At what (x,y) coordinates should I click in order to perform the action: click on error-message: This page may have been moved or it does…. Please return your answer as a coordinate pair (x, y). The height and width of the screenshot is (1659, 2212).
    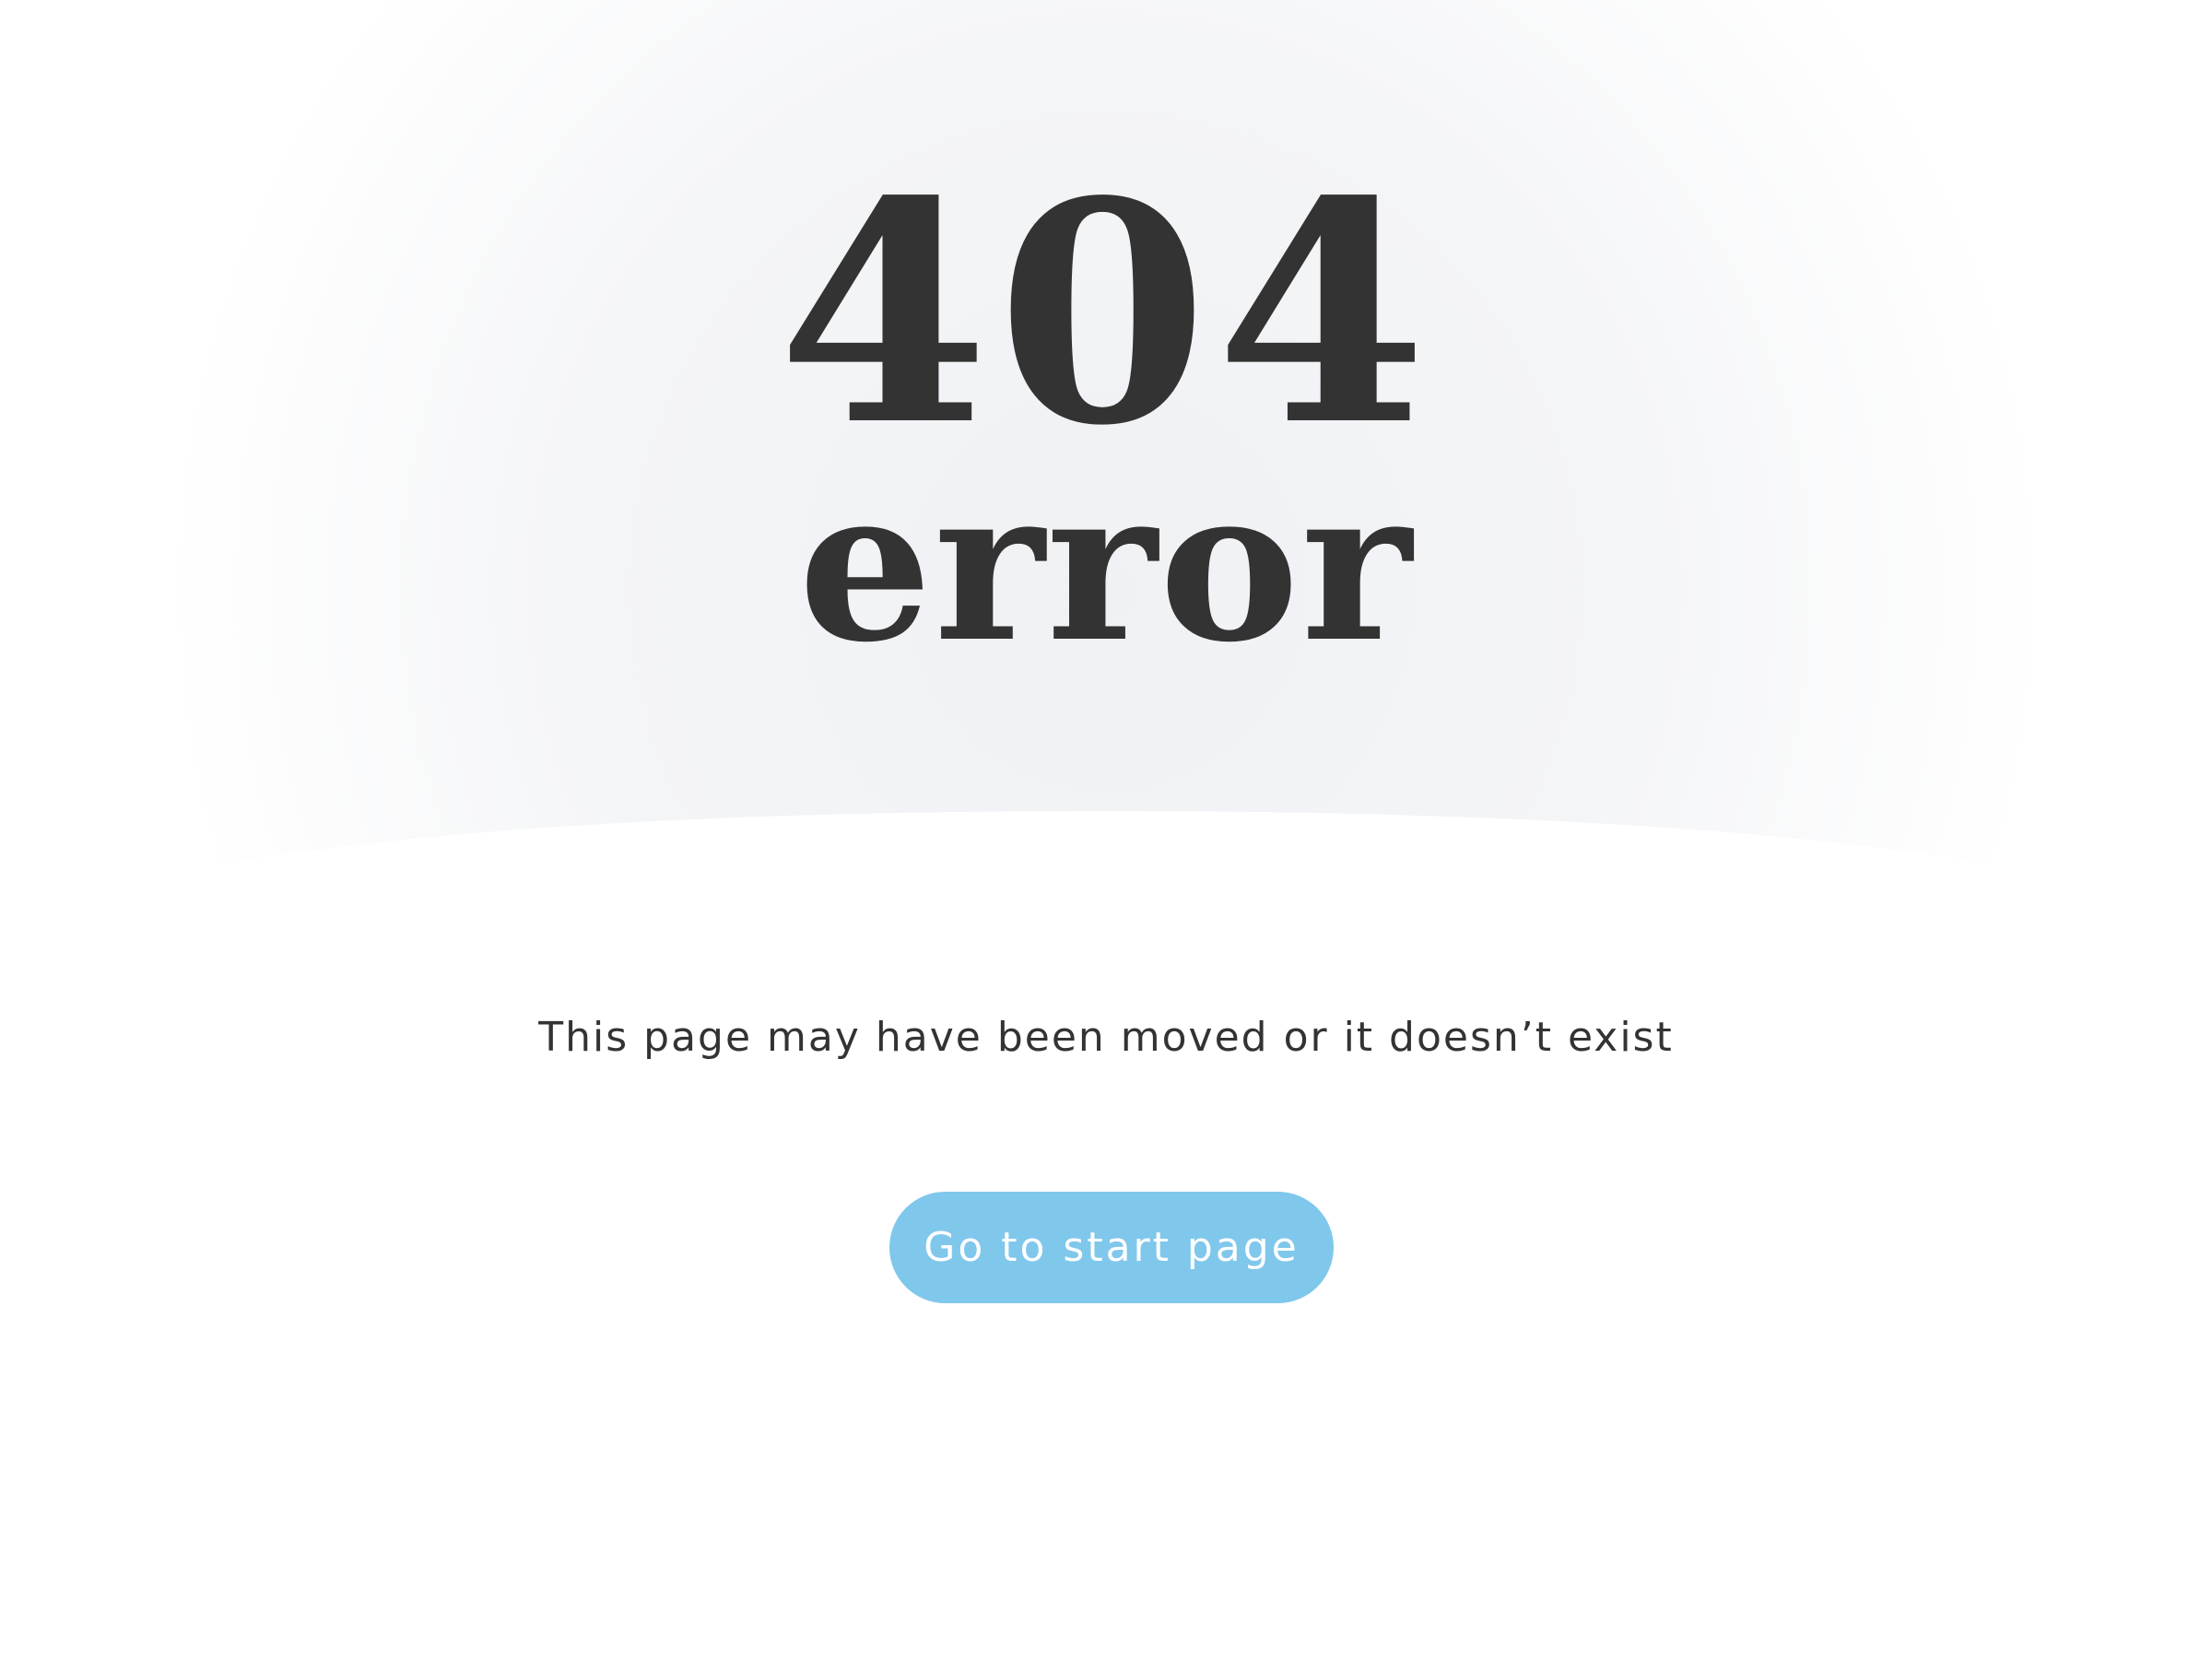
    Looking at the image, I should click on (1106, 1037).